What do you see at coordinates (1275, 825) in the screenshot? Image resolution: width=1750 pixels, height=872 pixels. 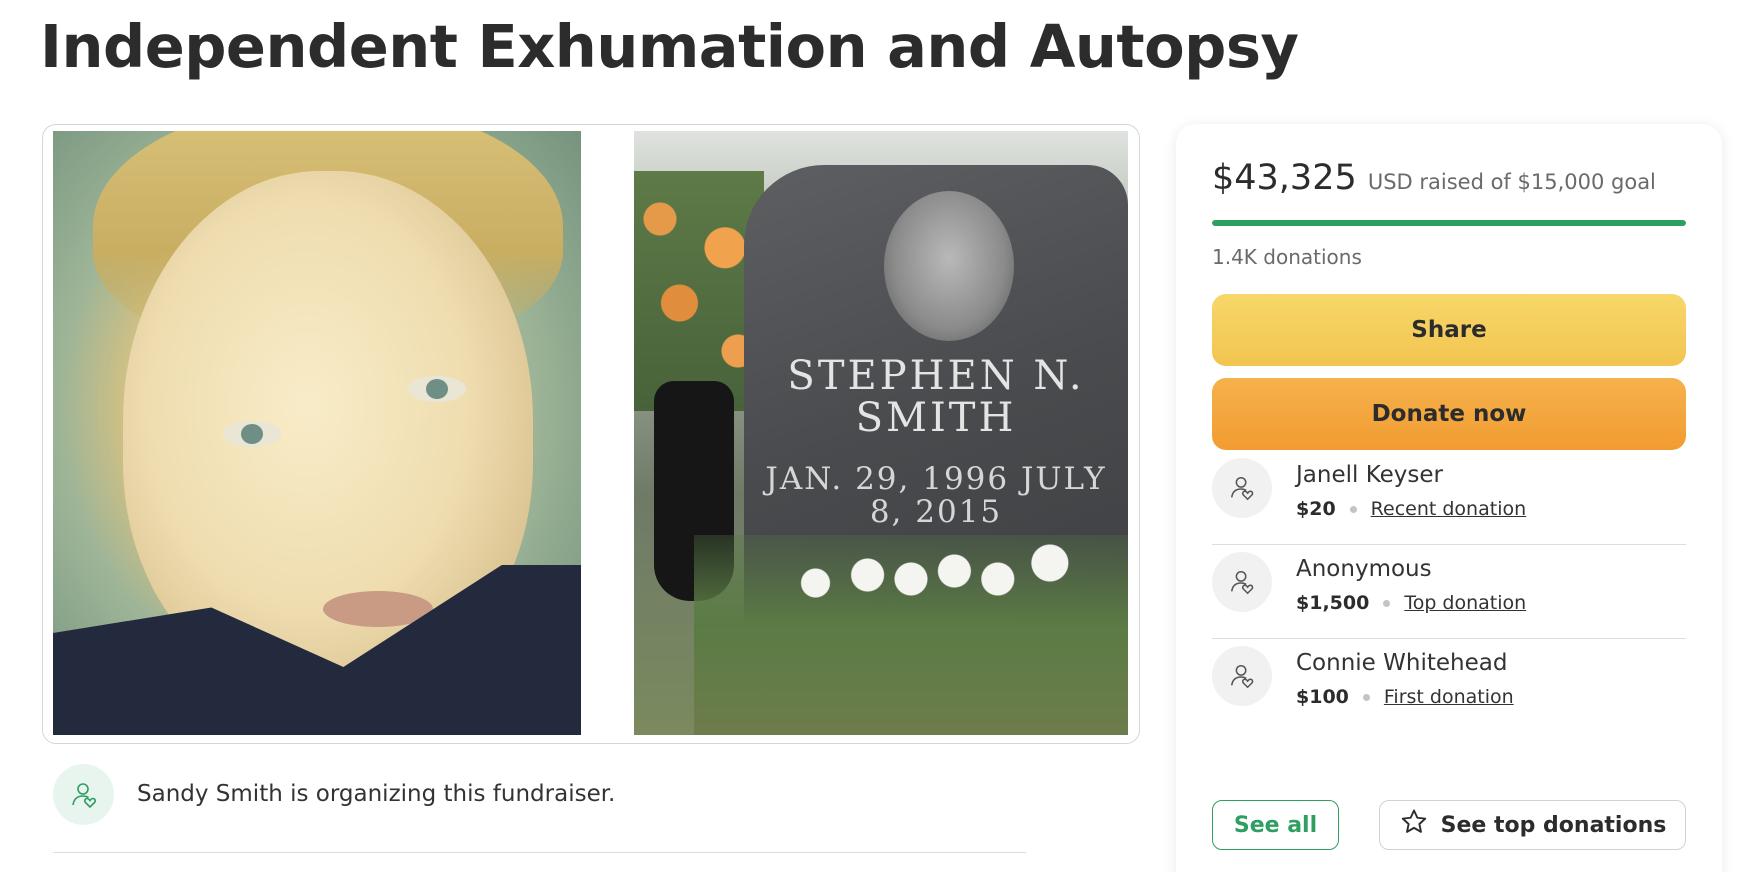 I see `see-all-button: See all` at bounding box center [1275, 825].